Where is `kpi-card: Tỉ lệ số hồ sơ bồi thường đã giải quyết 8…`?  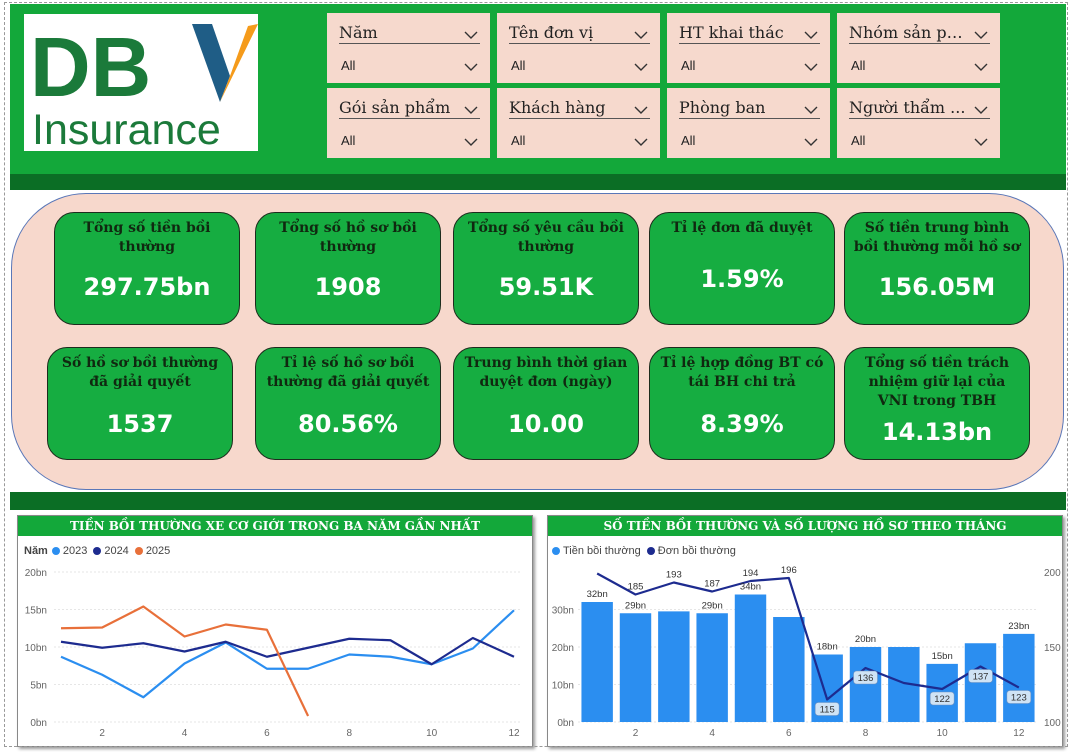 kpi-card: Tỉ lệ số hồ sơ bồi thường đã giải quyết 8… is located at coordinates (348, 403).